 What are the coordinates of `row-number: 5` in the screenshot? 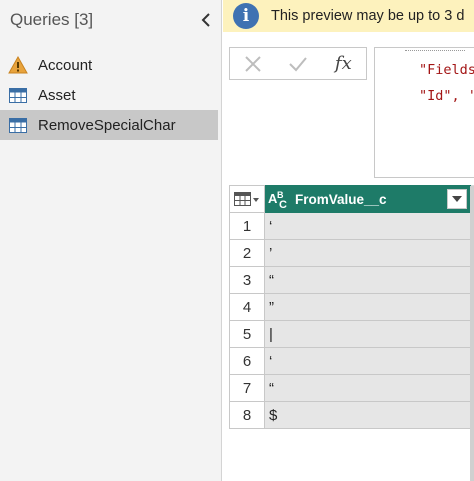 It's located at (247, 334).